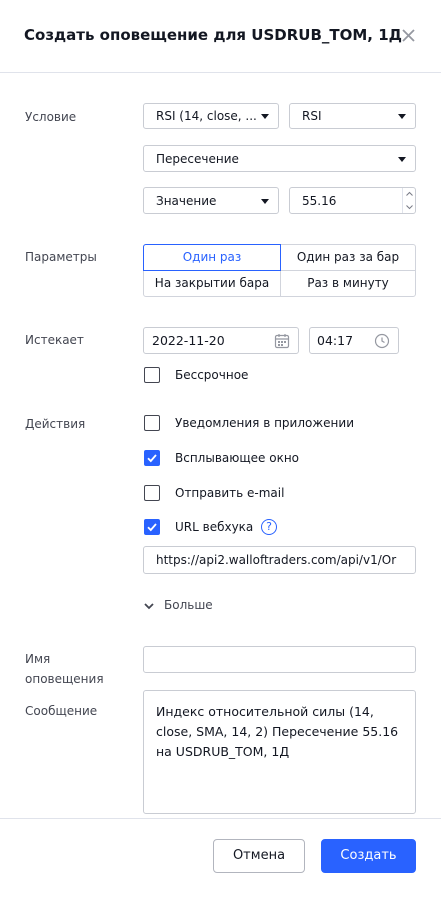 This screenshot has width=441, height=909. Describe the element at coordinates (51, 117) in the screenshot. I see `condition-label: Условие` at that location.